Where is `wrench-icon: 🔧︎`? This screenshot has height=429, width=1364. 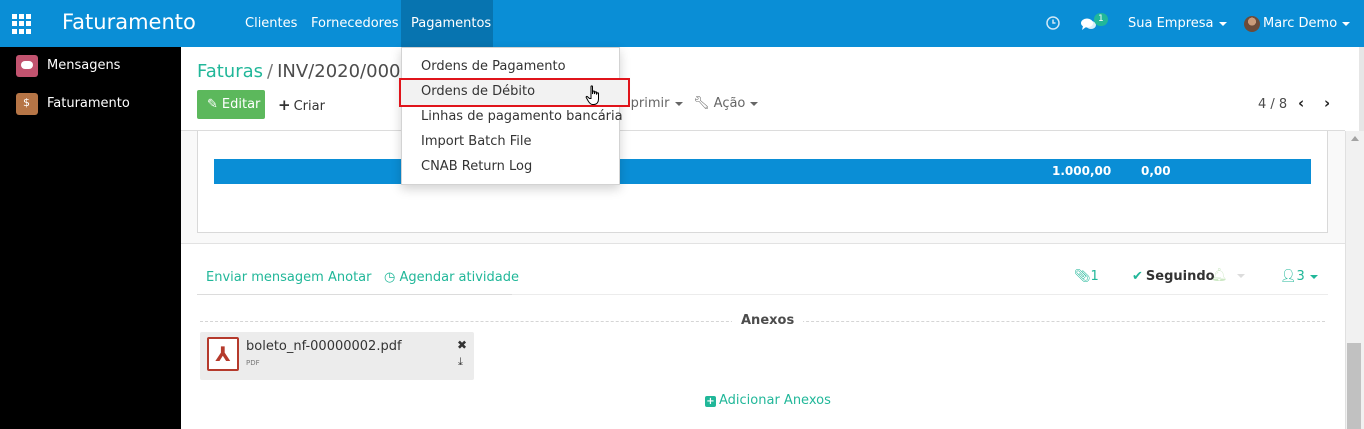 wrench-icon: 🔧︎ is located at coordinates (701, 103).